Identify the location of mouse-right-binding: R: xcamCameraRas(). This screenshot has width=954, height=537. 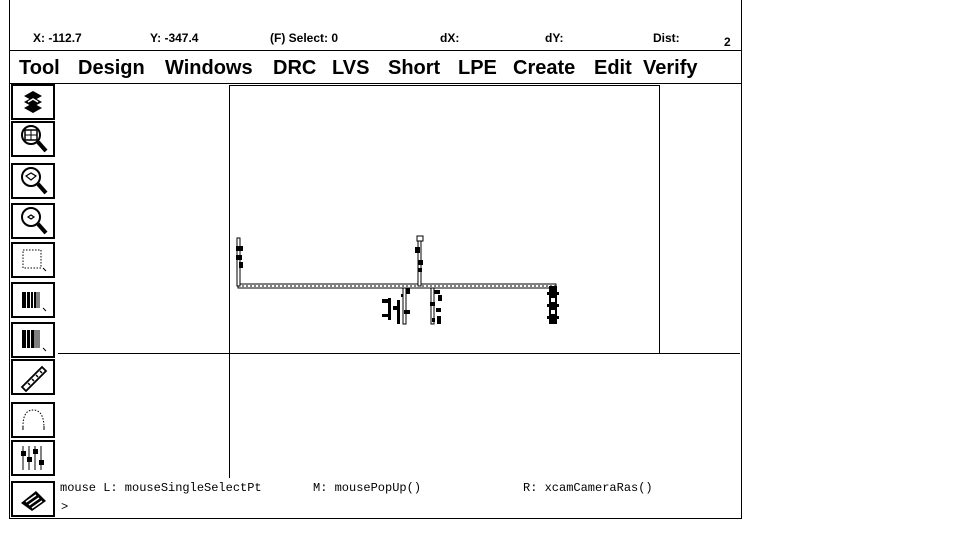
(588, 488).